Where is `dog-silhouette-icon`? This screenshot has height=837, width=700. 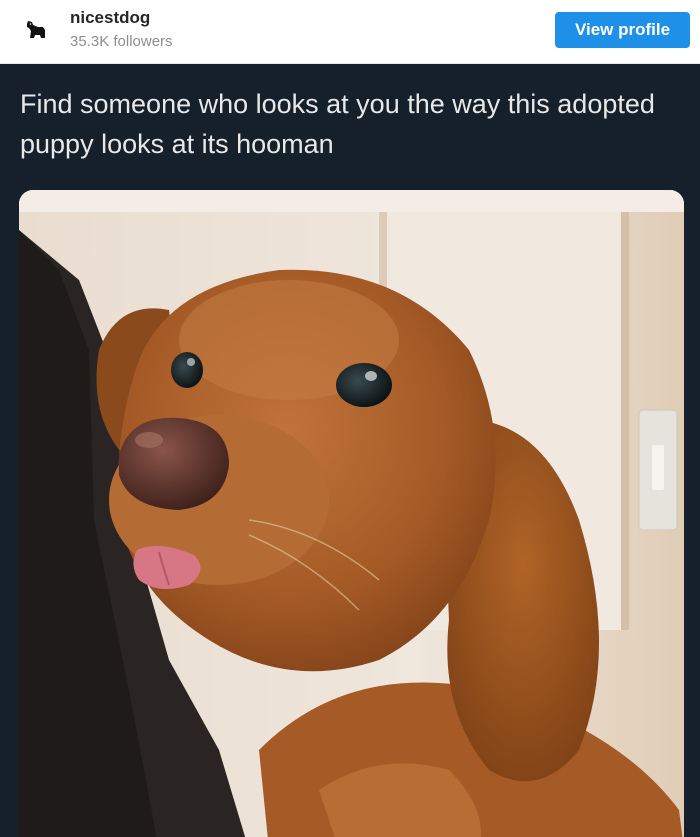
dog-silhouette-icon is located at coordinates (36, 29).